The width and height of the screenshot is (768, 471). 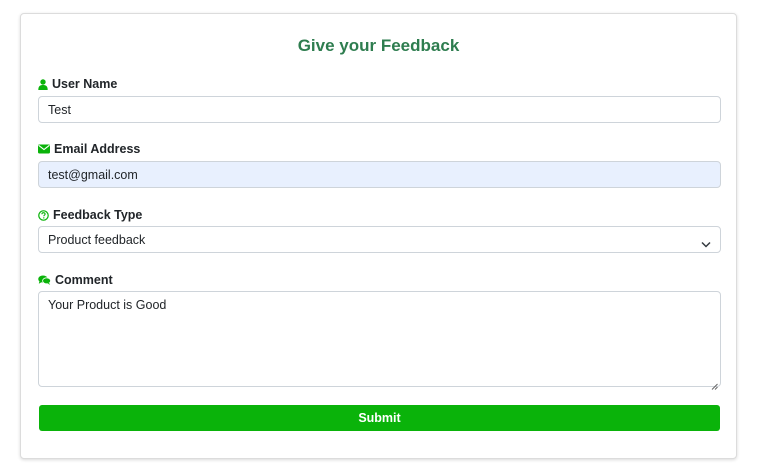 What do you see at coordinates (97, 240) in the screenshot?
I see `feedback-type-selected: Product feedback` at bounding box center [97, 240].